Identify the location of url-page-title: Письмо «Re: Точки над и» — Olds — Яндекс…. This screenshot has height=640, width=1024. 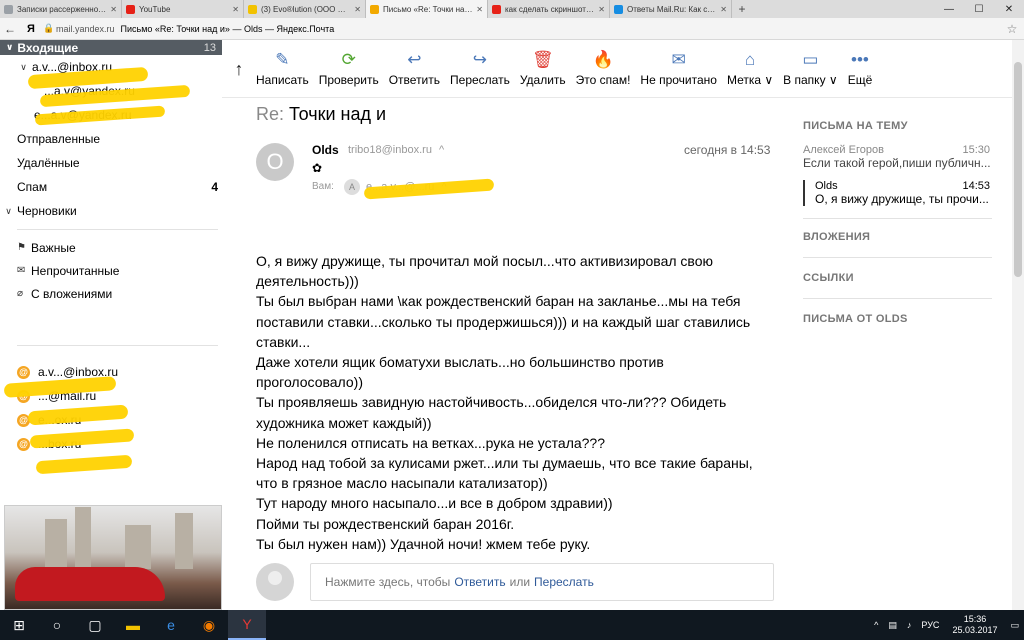
(228, 29).